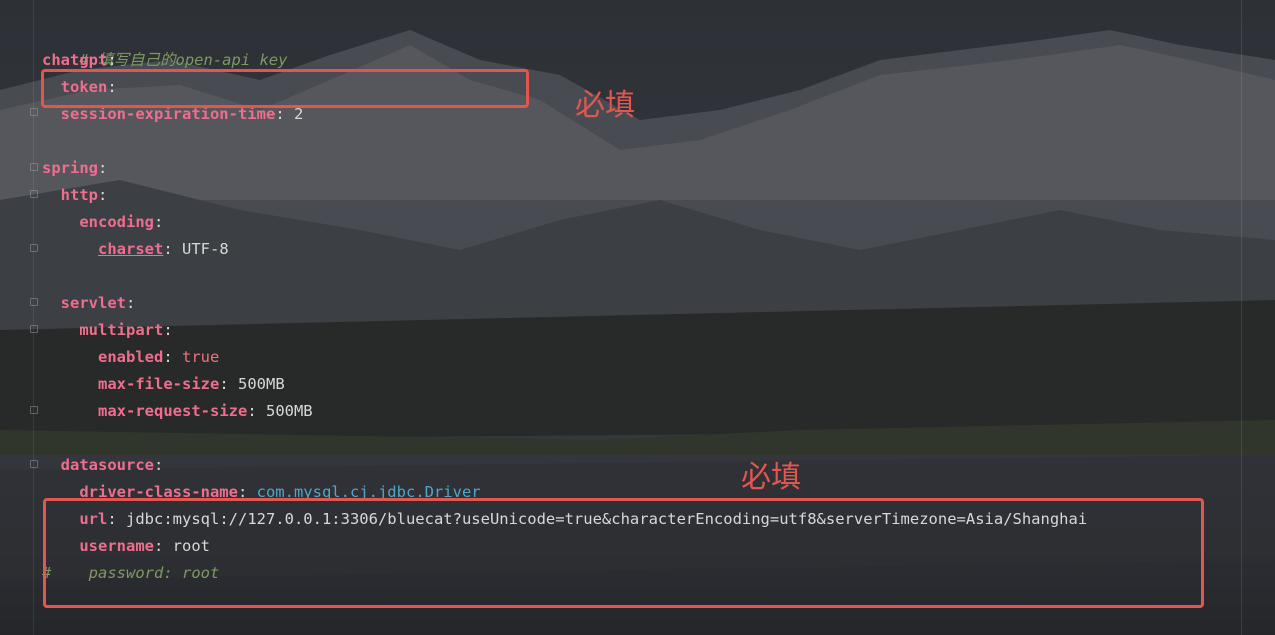 Image resolution: width=1275 pixels, height=635 pixels. I want to click on code-line-charset: charset: UTF-8, so click(135, 249).